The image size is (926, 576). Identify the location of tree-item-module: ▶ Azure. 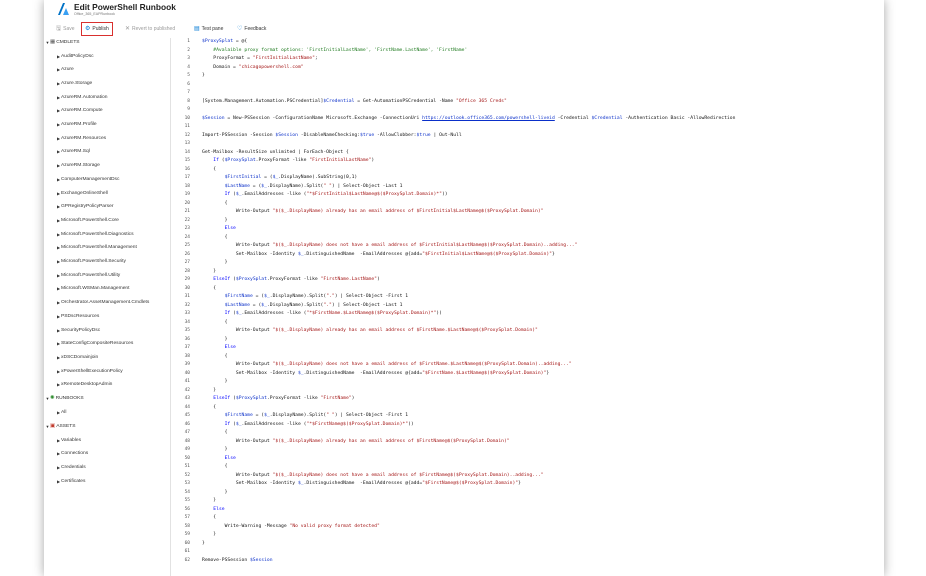
(65, 70).